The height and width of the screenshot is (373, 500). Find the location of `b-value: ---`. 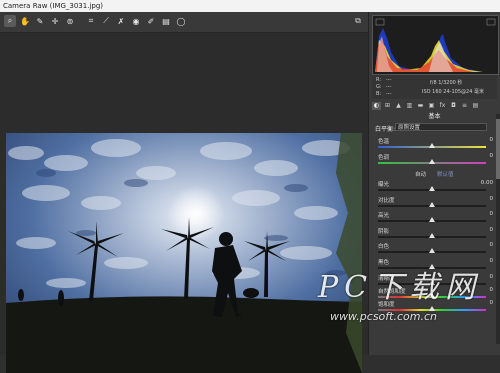

b-value: --- is located at coordinates (389, 94).